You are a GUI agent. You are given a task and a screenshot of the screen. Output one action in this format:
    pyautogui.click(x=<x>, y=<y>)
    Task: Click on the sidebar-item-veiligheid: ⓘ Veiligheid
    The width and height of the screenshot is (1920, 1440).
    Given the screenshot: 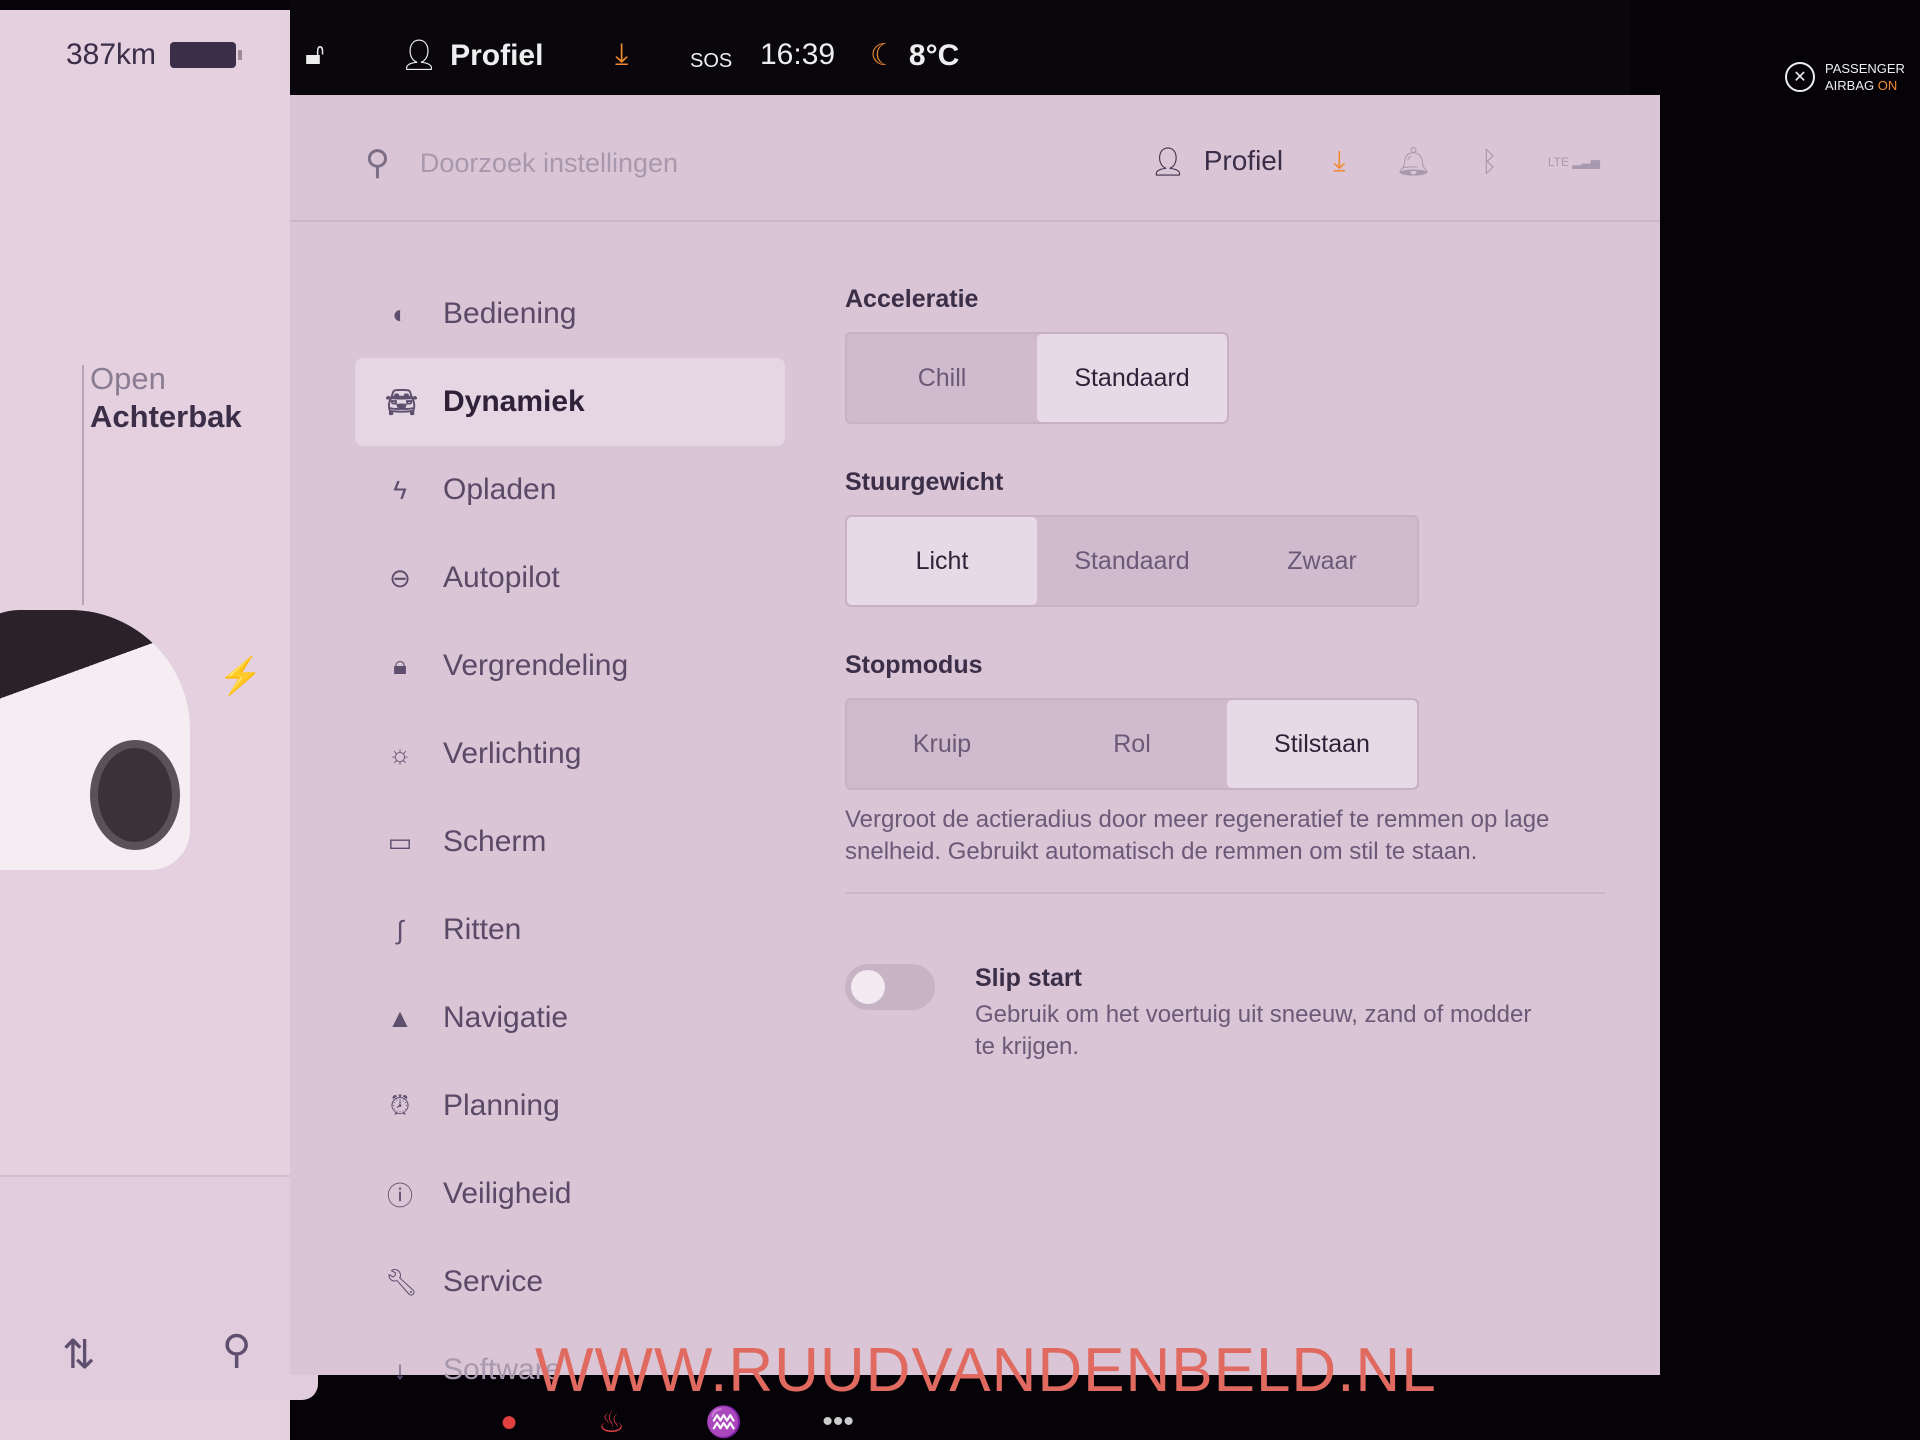 What is the action you would take?
    pyautogui.click(x=570, y=1194)
    